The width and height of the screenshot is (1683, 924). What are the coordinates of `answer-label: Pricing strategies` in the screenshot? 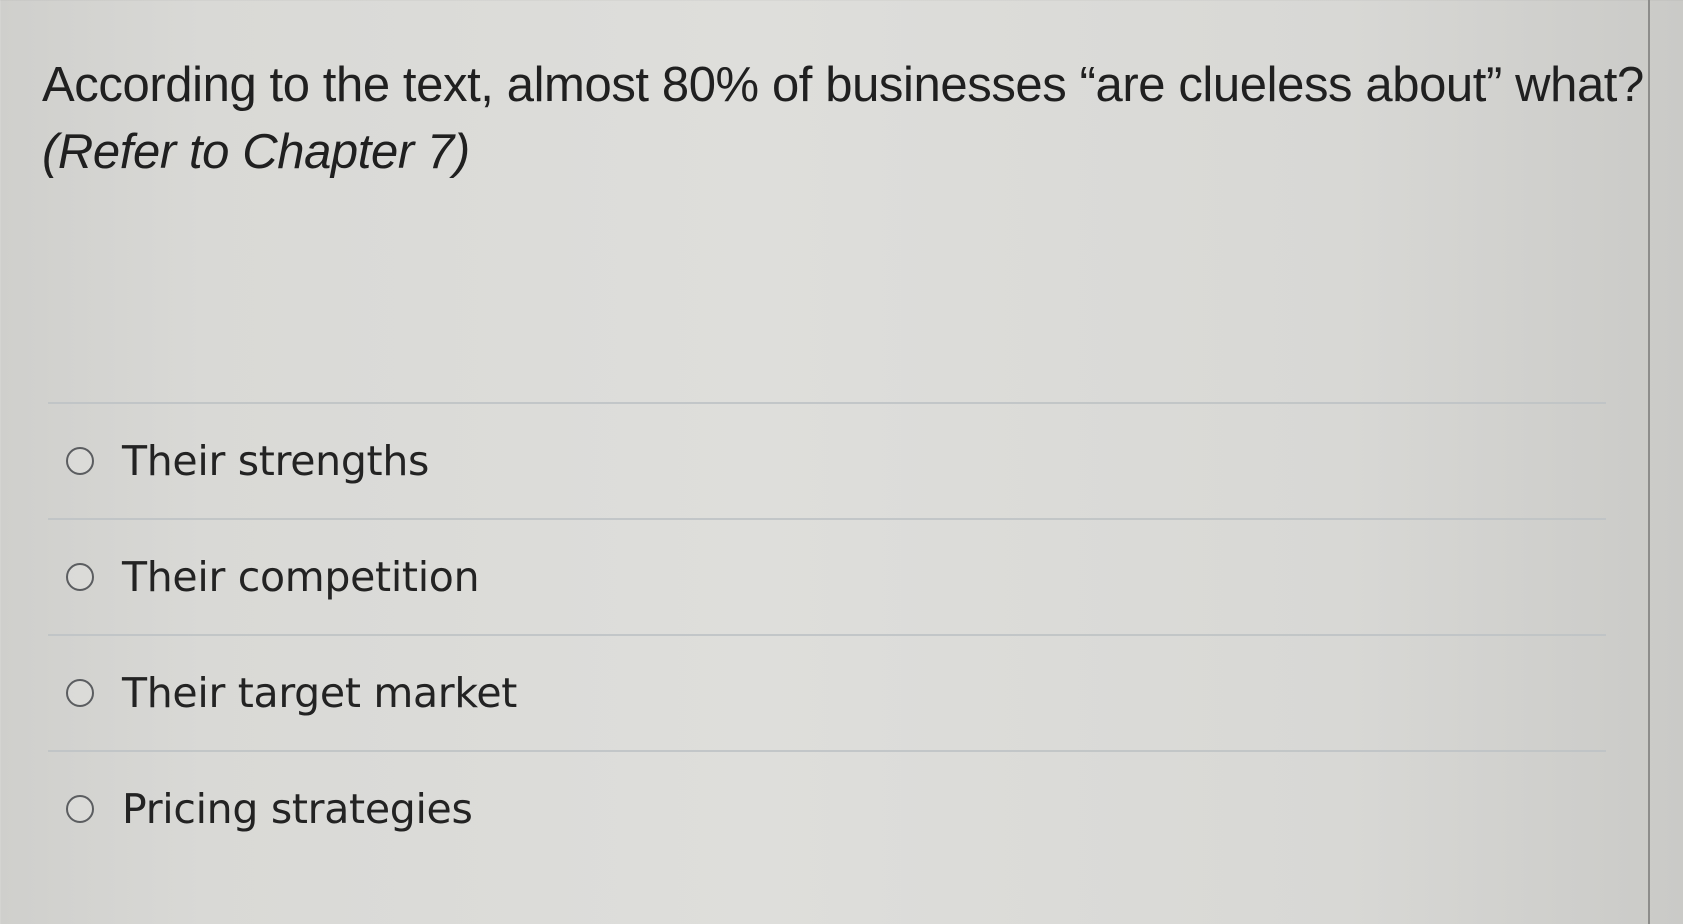 It's located at (297, 808).